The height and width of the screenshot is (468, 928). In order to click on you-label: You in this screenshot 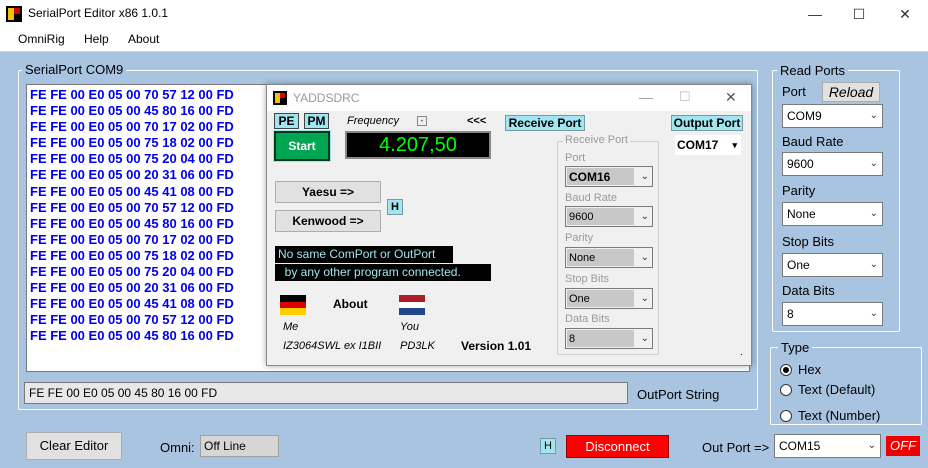, I will do `click(409, 327)`.